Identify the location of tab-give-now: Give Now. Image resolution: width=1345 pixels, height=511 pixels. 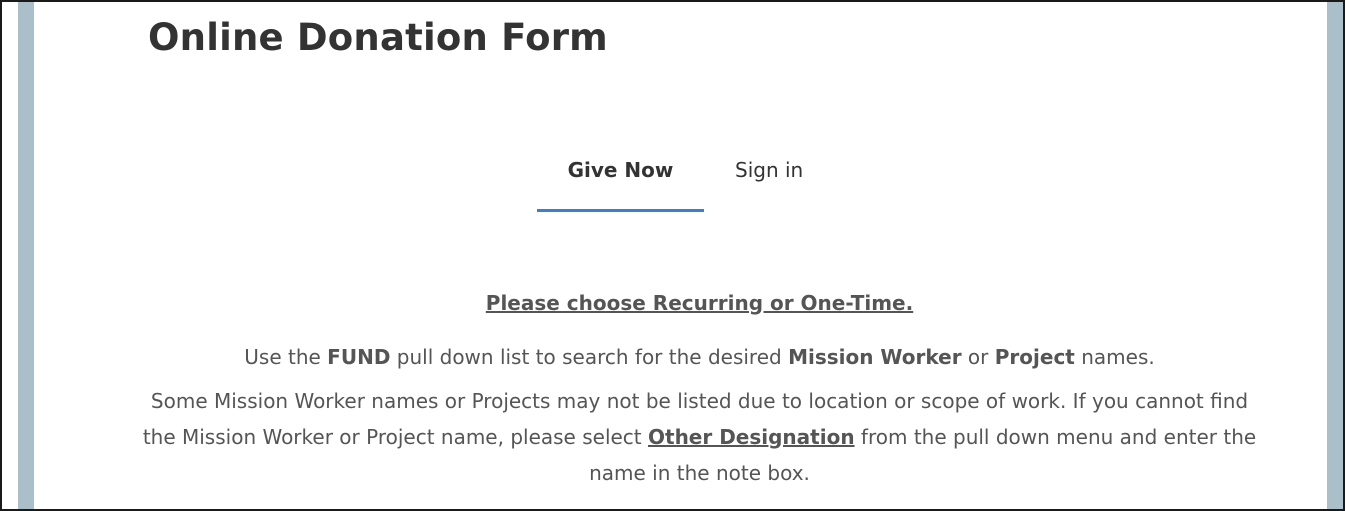
(620, 182).